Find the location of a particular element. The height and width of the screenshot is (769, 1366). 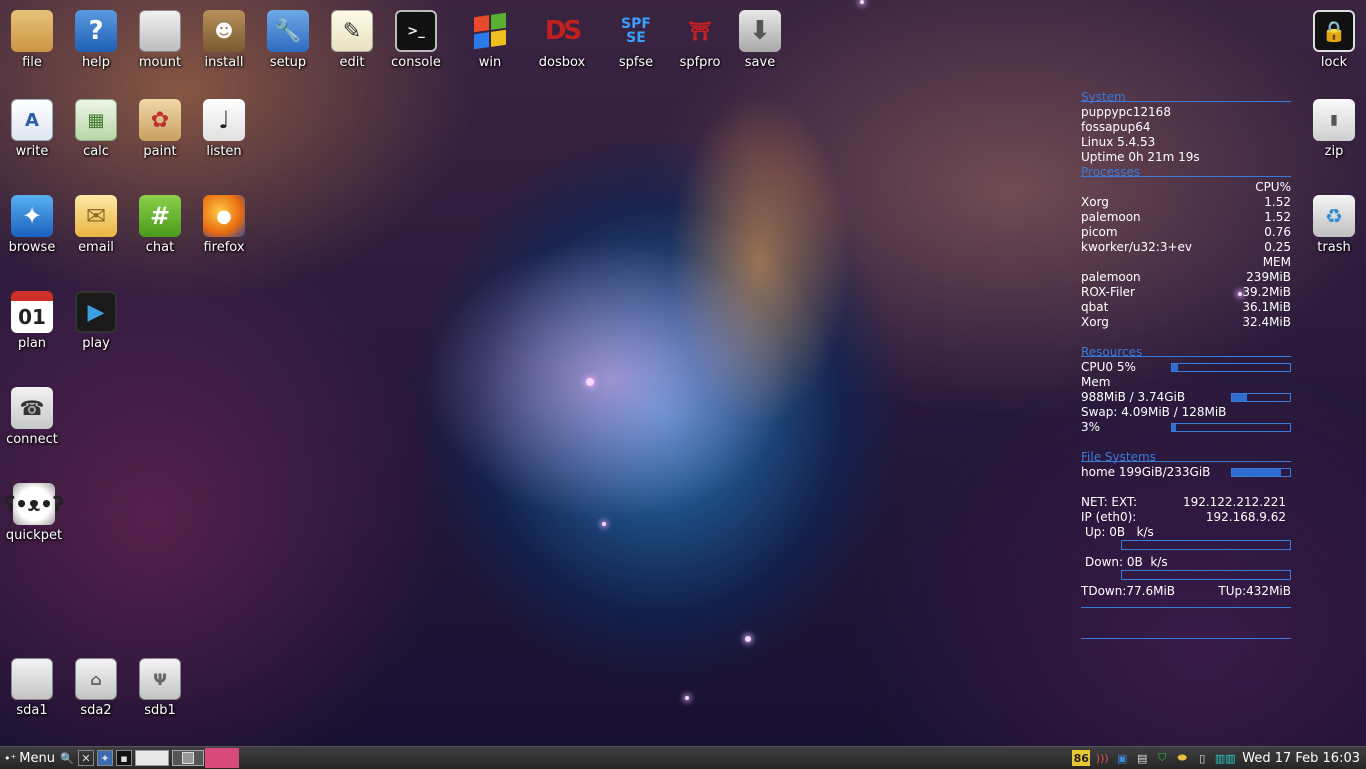

desktop-icon-lock: 🔒 lock is located at coordinates (1334, 40).